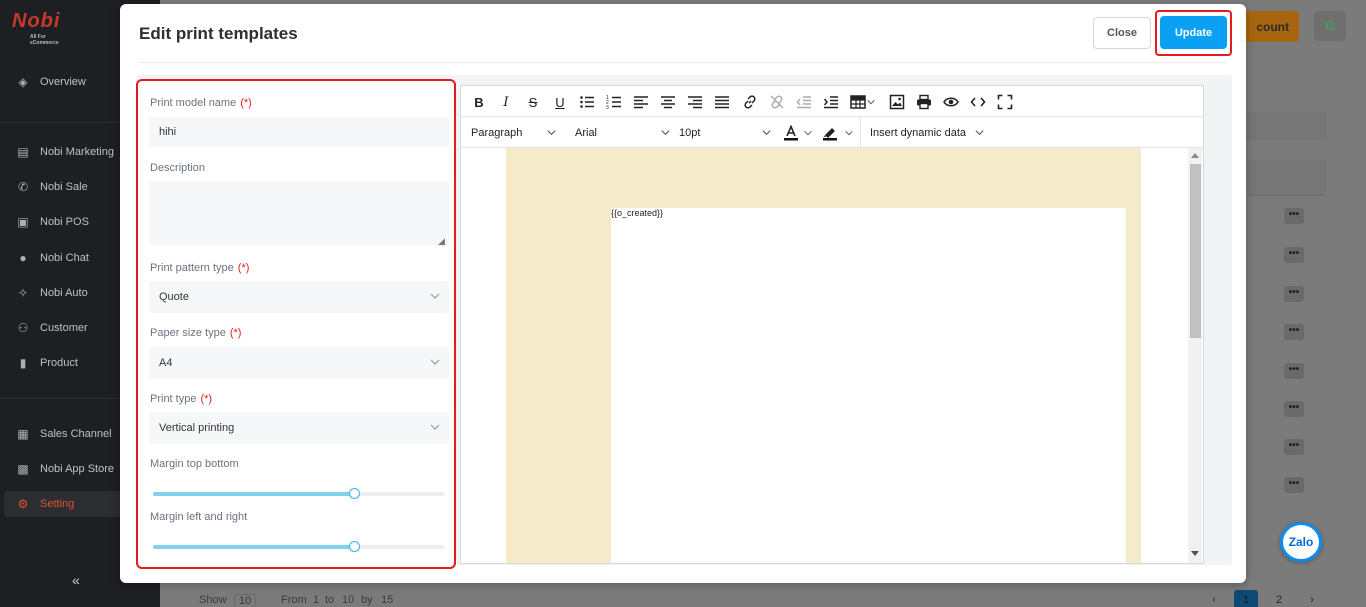 Image resolution: width=1366 pixels, height=607 pixels. Describe the element at coordinates (245, 600) in the screenshot. I see `page-size-select: 10` at that location.